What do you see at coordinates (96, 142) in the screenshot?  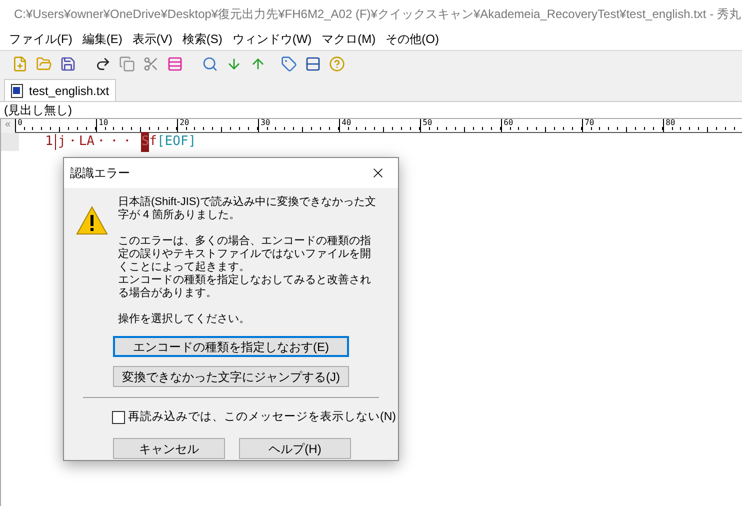 I see `line-text: j・LA・・・` at bounding box center [96, 142].